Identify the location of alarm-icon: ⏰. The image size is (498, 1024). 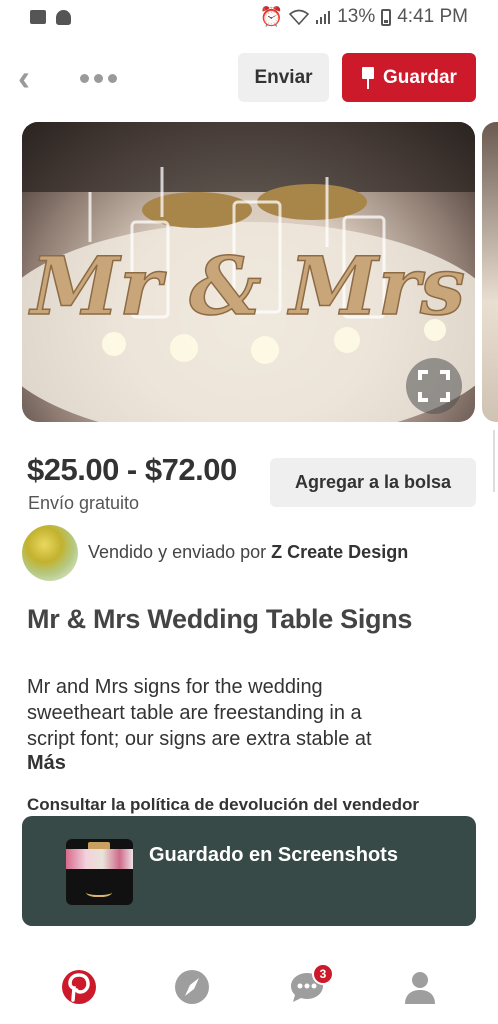
(271, 17).